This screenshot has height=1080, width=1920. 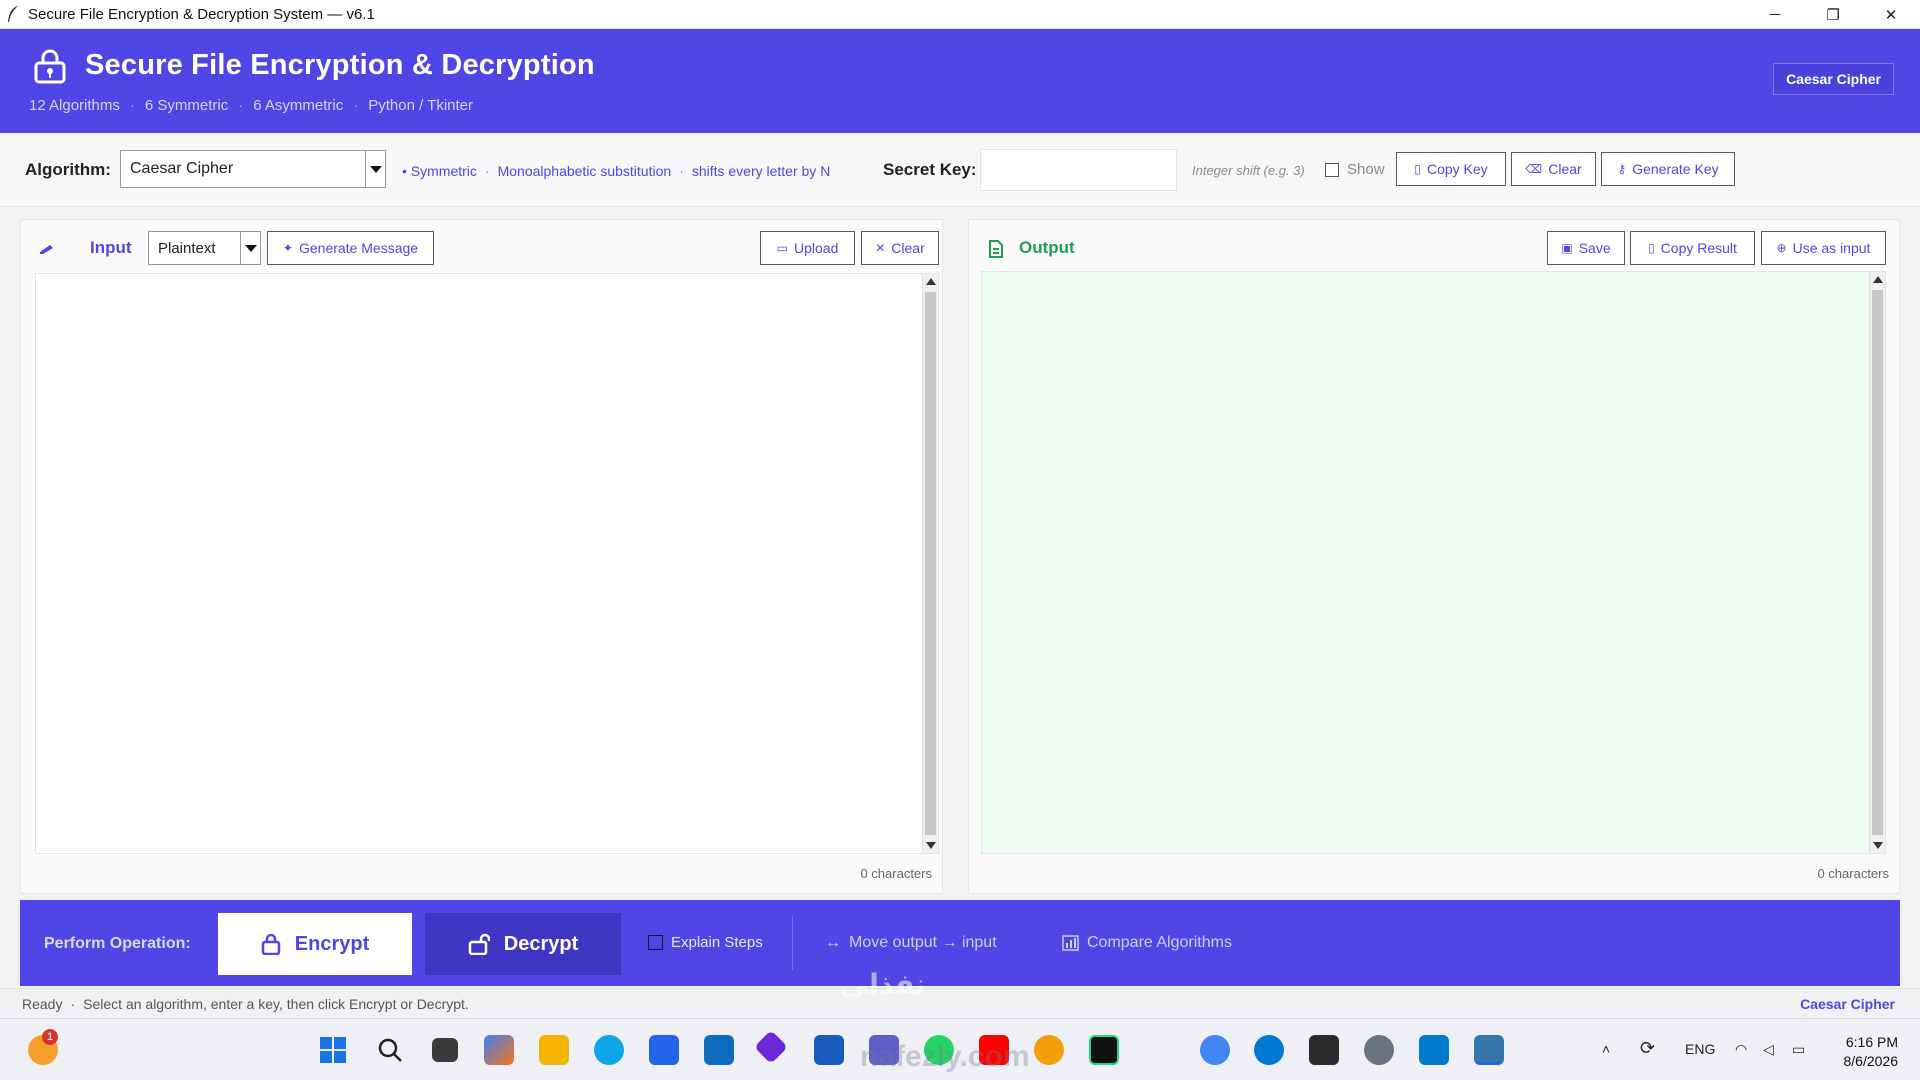 I want to click on decrypt-label: Decrypt, so click(x=541, y=943).